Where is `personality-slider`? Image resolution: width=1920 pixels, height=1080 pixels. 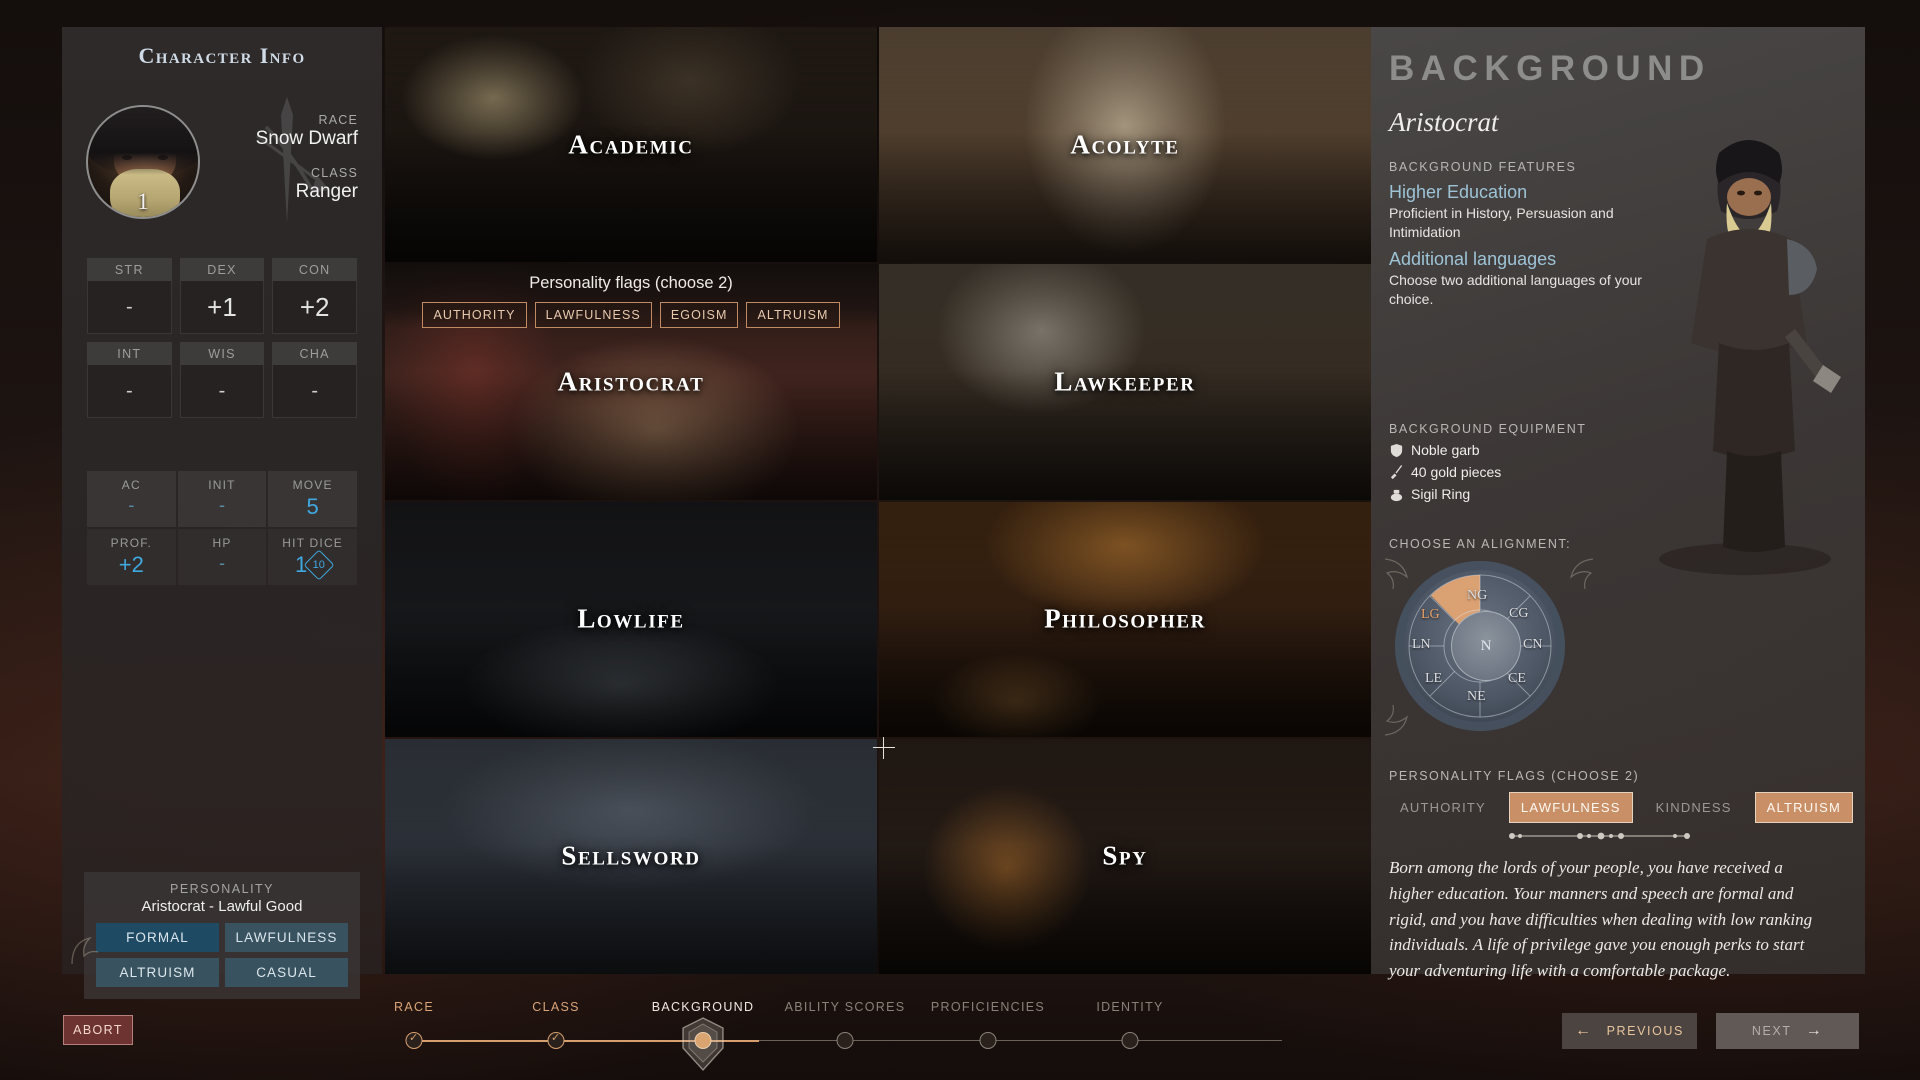
personality-slider is located at coordinates (1599, 836).